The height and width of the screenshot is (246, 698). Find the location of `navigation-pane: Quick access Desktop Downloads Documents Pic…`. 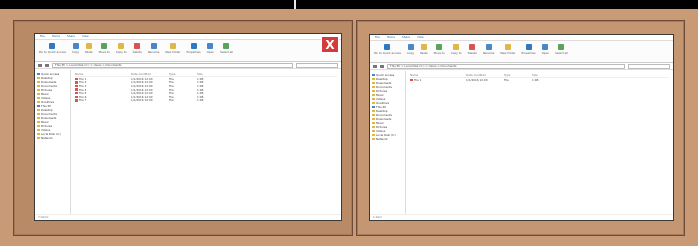

navigation-pane: Quick access Desktop Downloads Documents Pic… is located at coordinates (53, 142).